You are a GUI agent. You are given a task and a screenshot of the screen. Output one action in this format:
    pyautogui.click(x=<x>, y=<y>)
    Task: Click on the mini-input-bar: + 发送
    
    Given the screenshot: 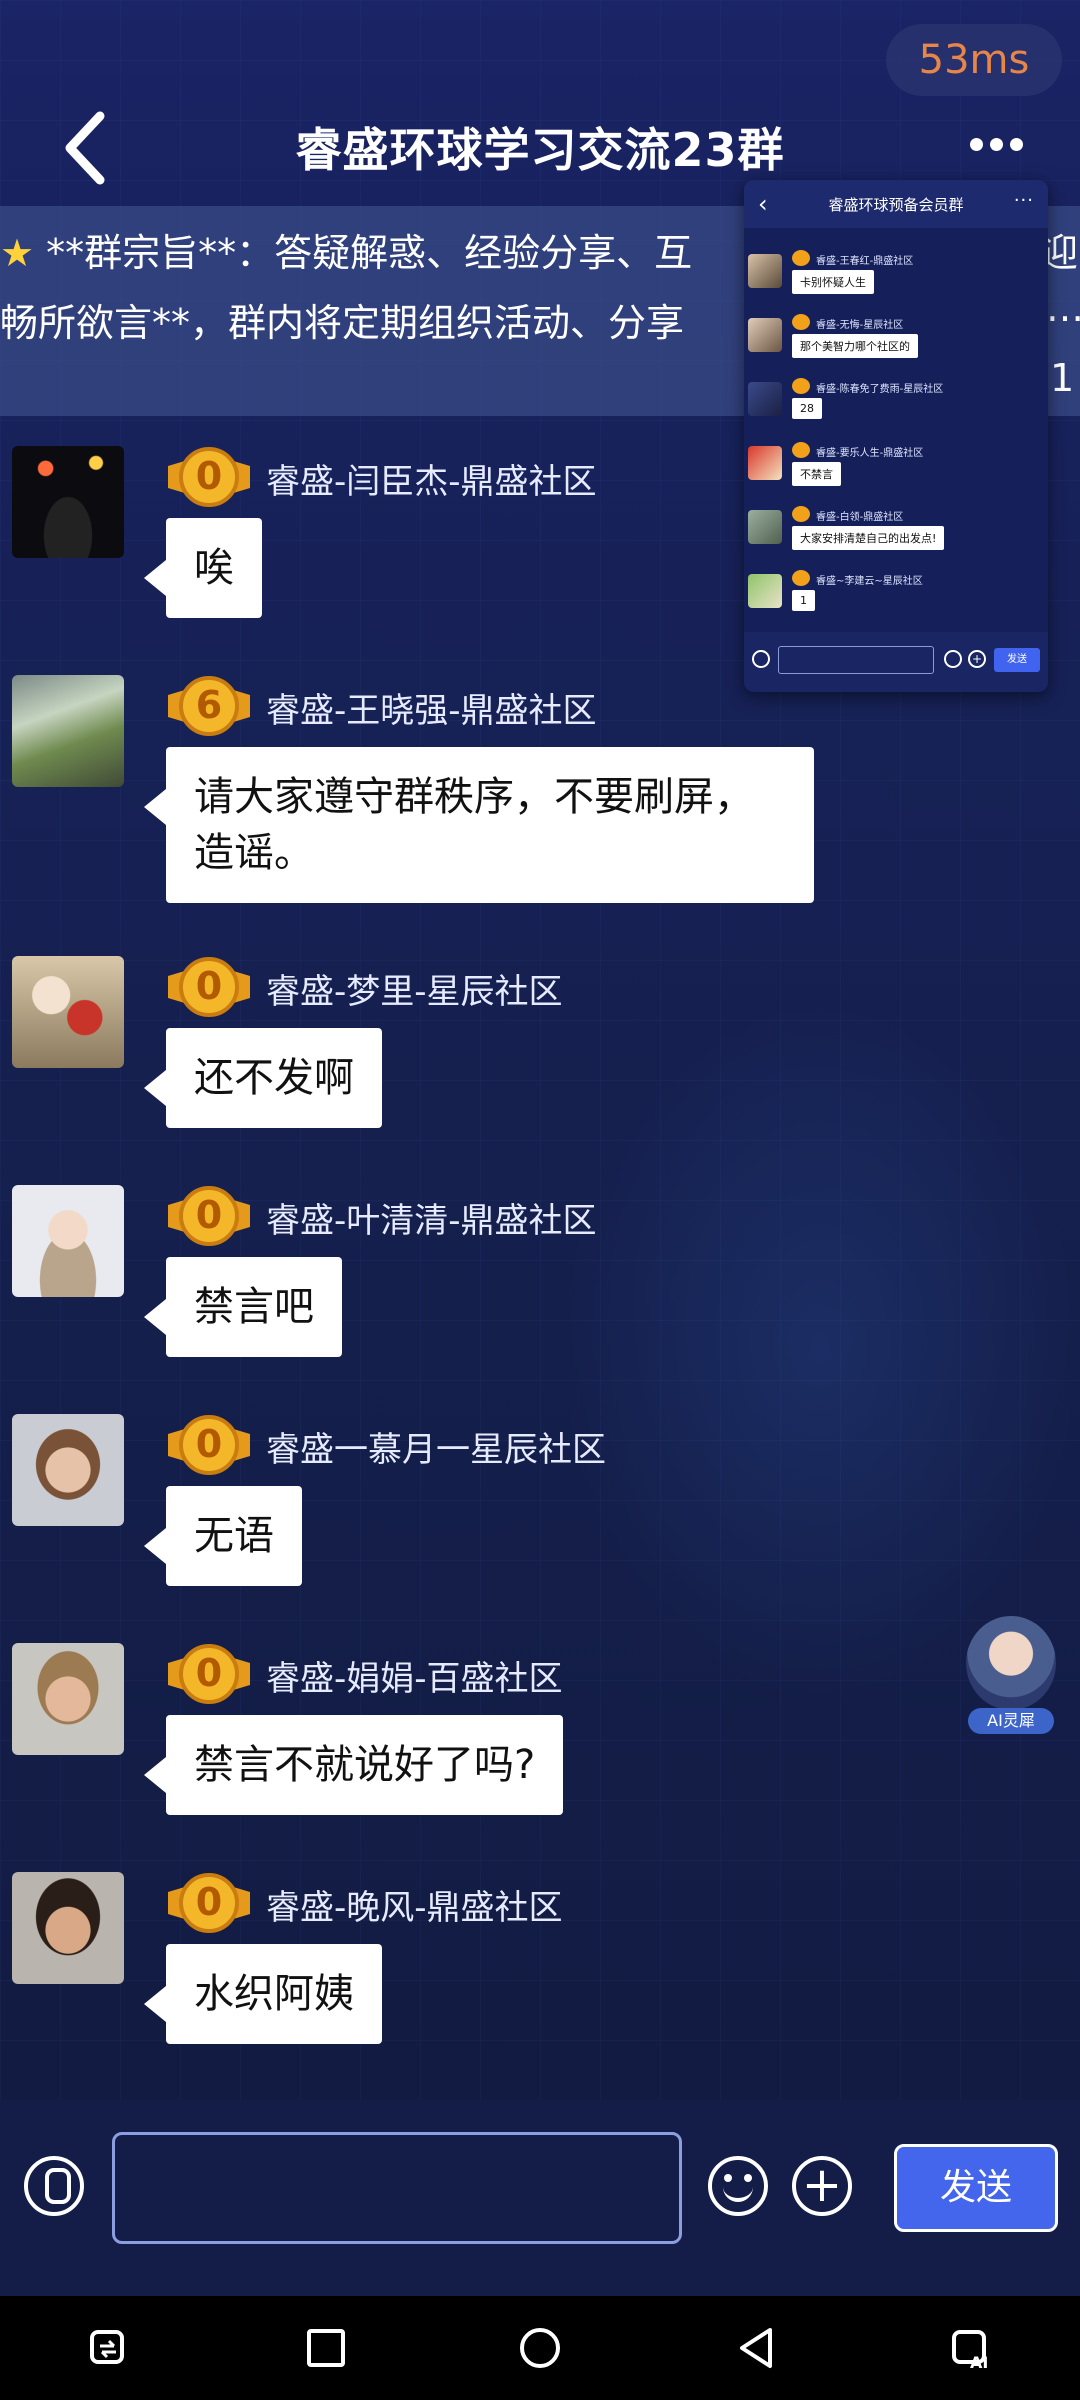 What is the action you would take?
    pyautogui.click(x=896, y=662)
    